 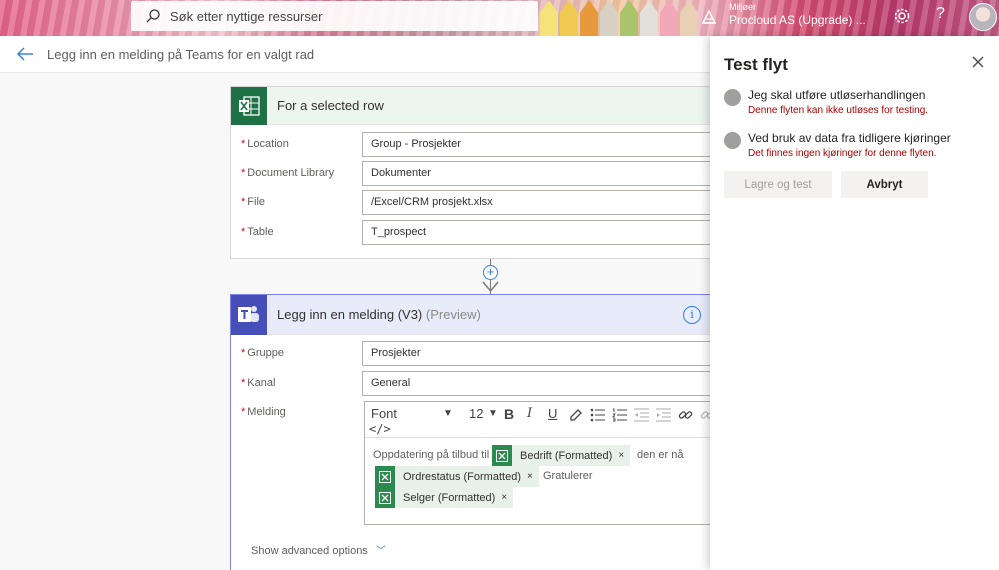 I want to click on back-arrow-icon, so click(x=25, y=54).